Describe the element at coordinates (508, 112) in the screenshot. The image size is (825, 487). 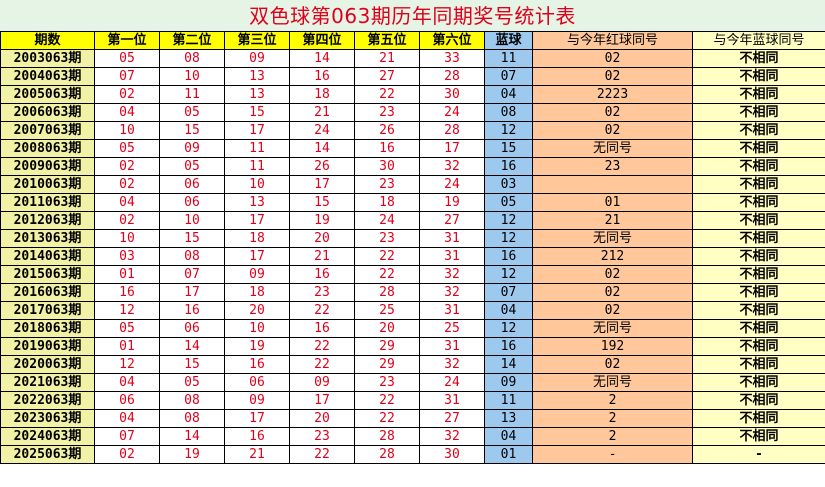
I see `blue-ball-cell: 08` at that location.